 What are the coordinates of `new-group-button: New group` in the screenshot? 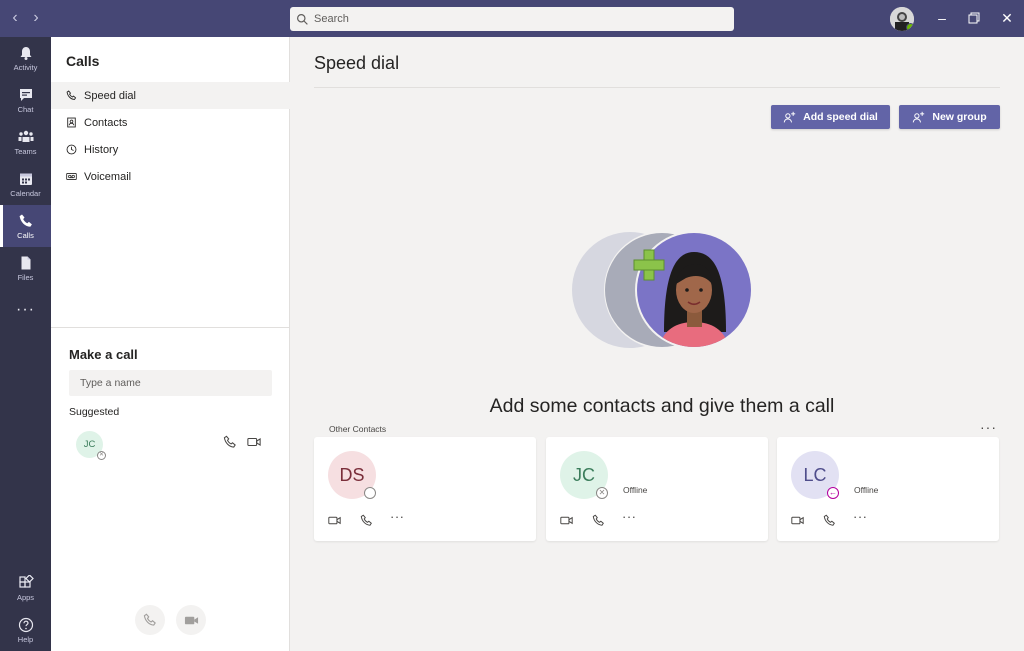 It's located at (949, 117).